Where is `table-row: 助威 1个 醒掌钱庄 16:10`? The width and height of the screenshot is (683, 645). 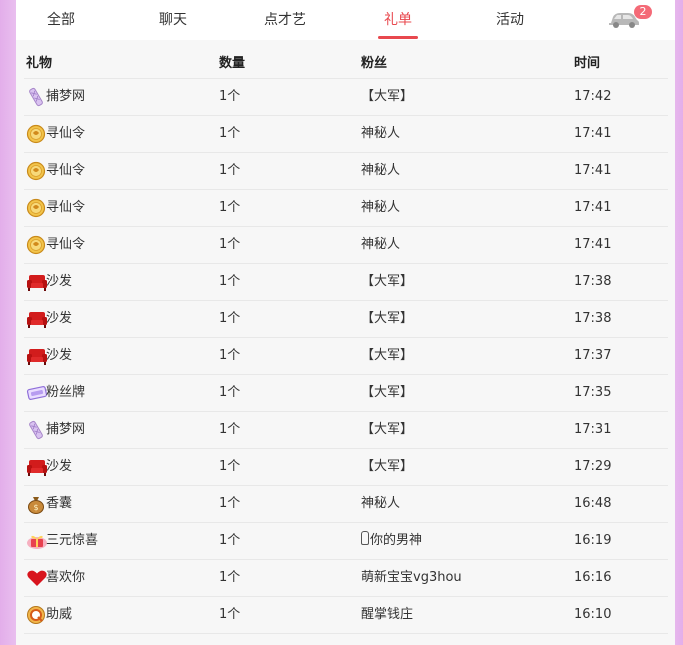
table-row: 助威 1个 醒掌钱庄 16:10 is located at coordinates (346, 615).